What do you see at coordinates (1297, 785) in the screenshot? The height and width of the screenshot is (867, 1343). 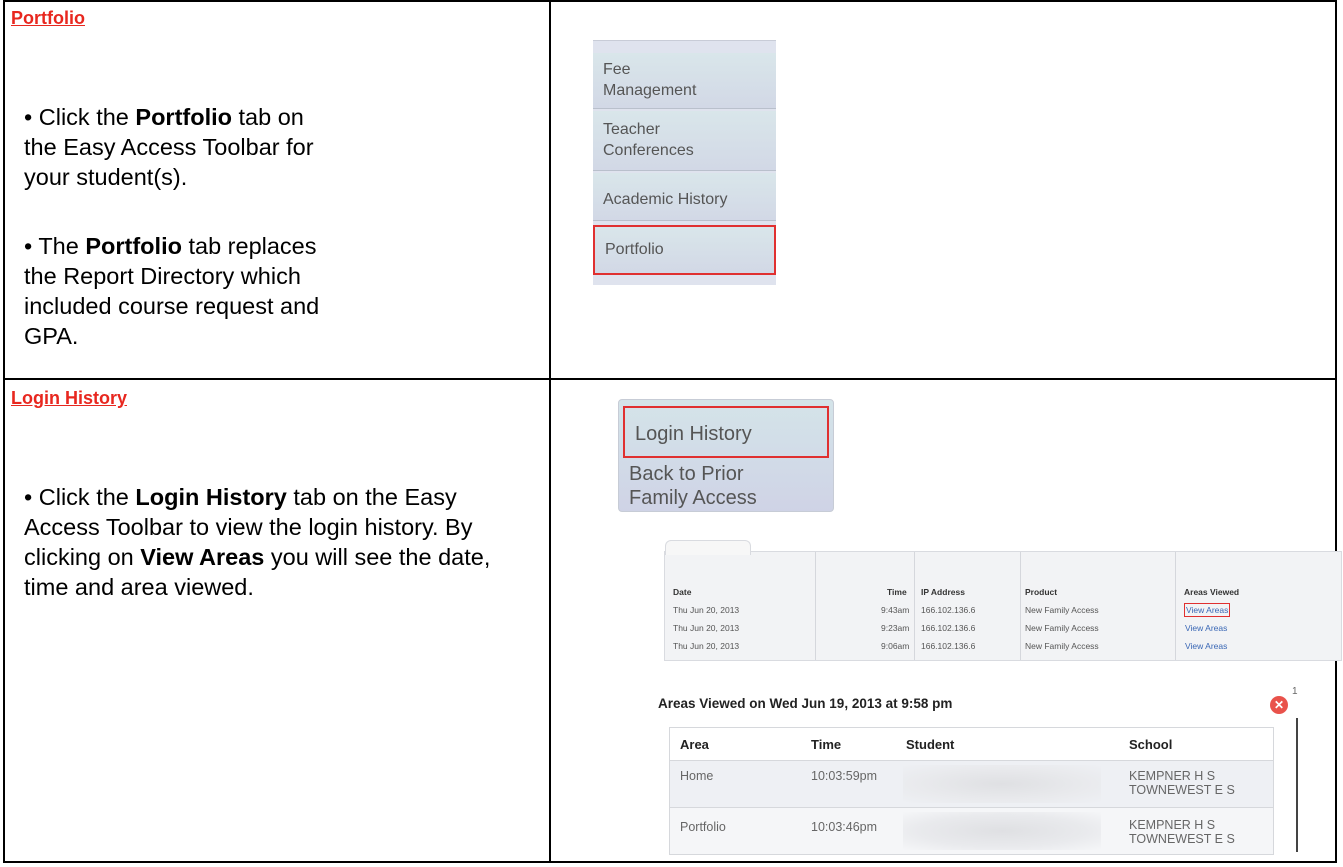 I see `scrollbar` at bounding box center [1297, 785].